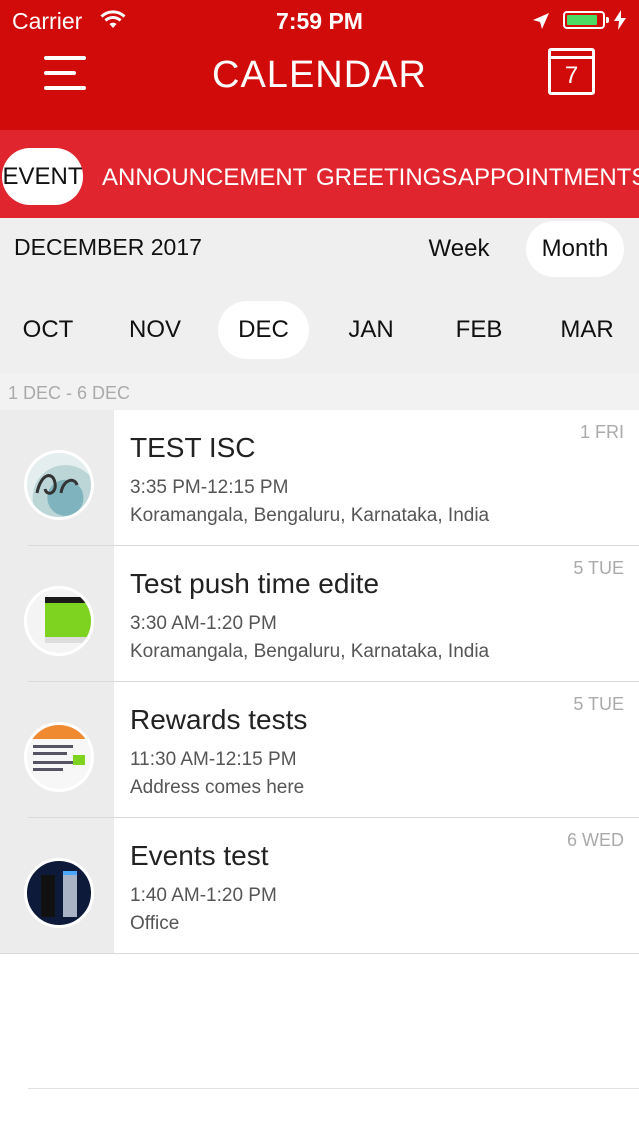 The image size is (639, 1136). What do you see at coordinates (203, 895) in the screenshot?
I see `event-time: 1:40 AM-1:20 PM` at bounding box center [203, 895].